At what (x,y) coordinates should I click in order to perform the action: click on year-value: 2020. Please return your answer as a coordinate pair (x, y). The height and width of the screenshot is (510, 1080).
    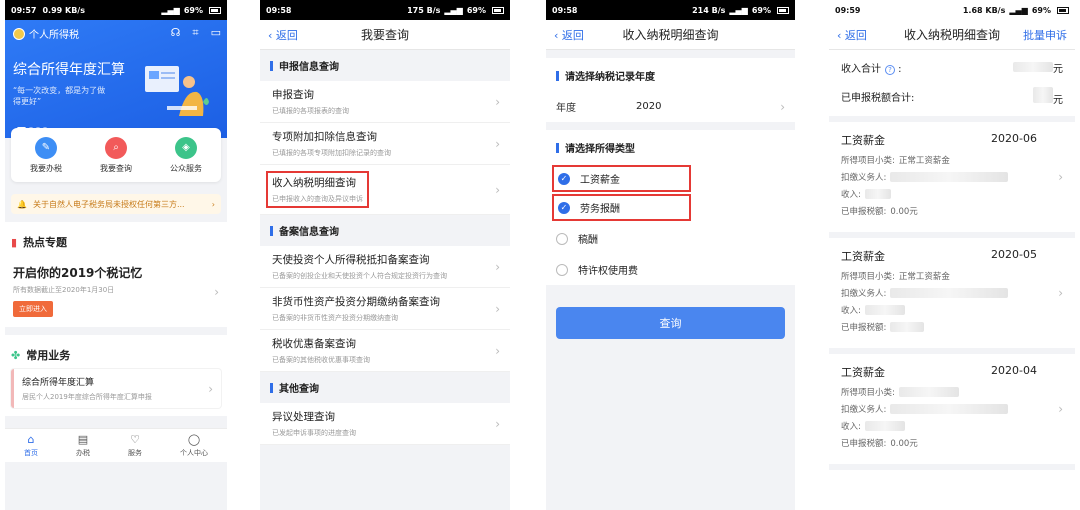
    Looking at the image, I should click on (649, 106).